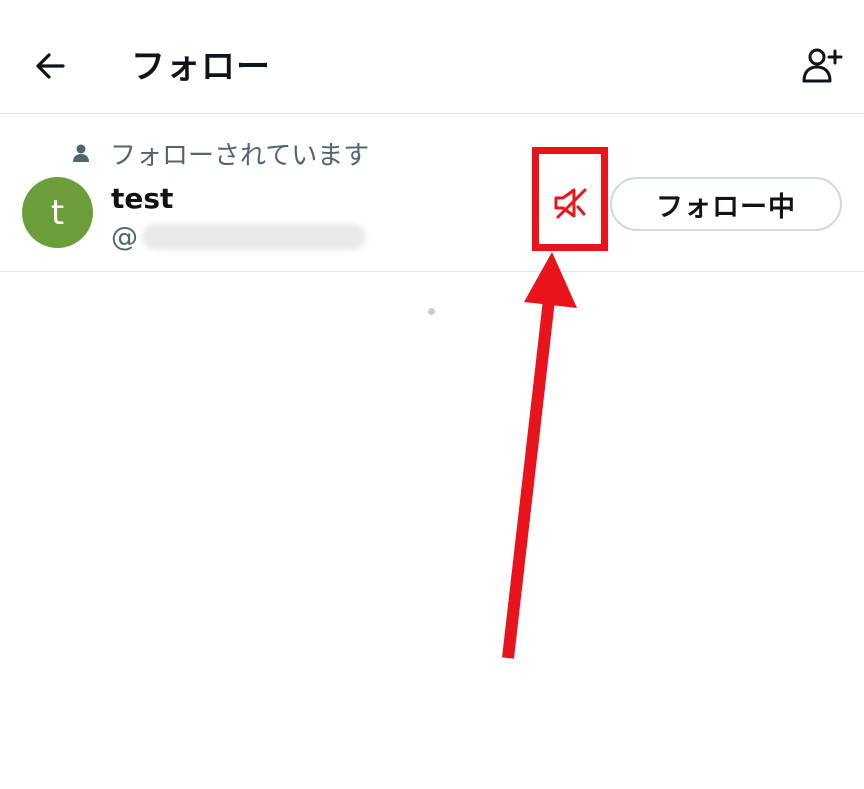  I want to click on following-button: フォロー中, so click(726, 204).